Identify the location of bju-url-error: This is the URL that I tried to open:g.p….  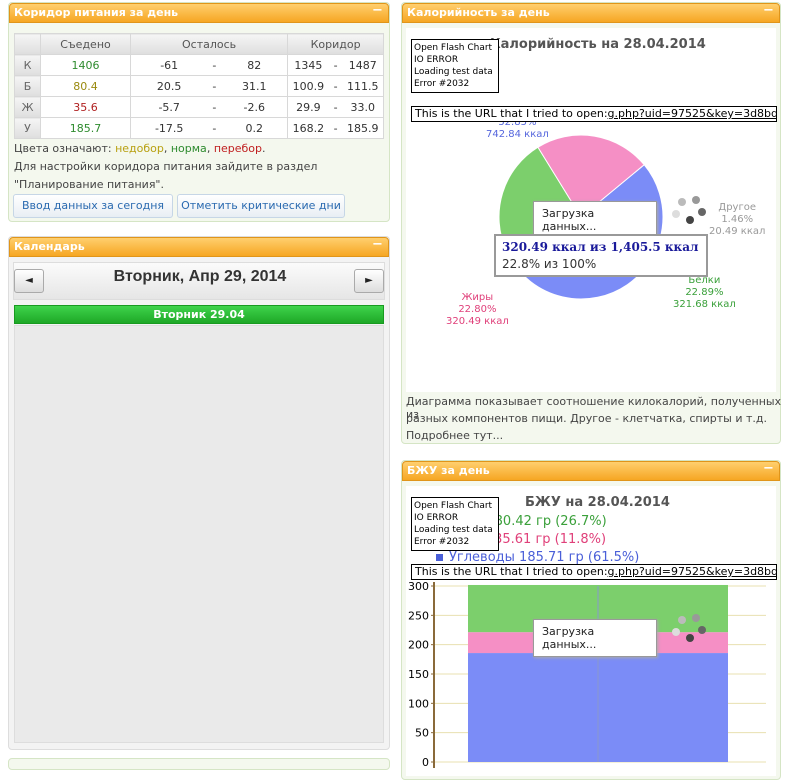
(594, 572).